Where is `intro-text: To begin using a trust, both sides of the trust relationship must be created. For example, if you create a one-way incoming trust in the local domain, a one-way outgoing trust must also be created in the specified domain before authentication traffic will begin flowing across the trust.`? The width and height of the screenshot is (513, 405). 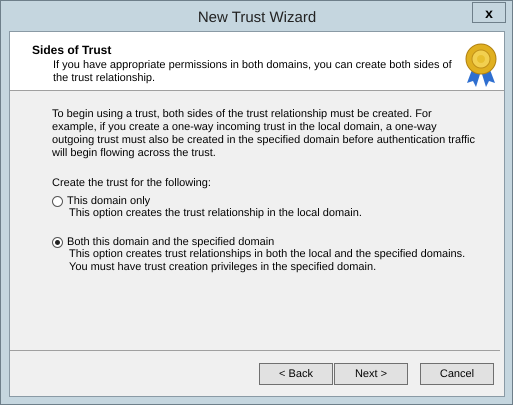 intro-text: To begin using a trust, both sides of the trust relationship must be created. For example, if you create a one-way incoming trust in the local domain, a one-way outgoing trust must also be created in the specified domain before authentication traffic will begin flowing across the trust. is located at coordinates (264, 134).